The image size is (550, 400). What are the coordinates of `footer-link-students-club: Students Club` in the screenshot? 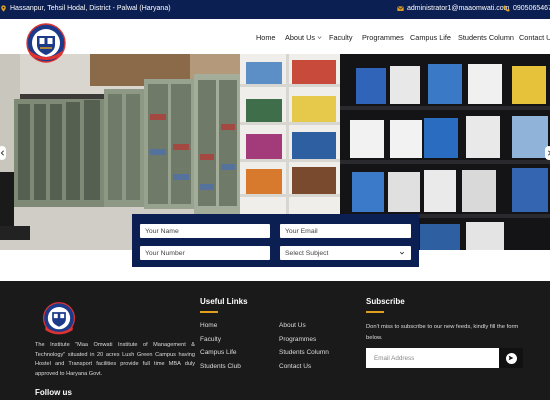 It's located at (220, 370).